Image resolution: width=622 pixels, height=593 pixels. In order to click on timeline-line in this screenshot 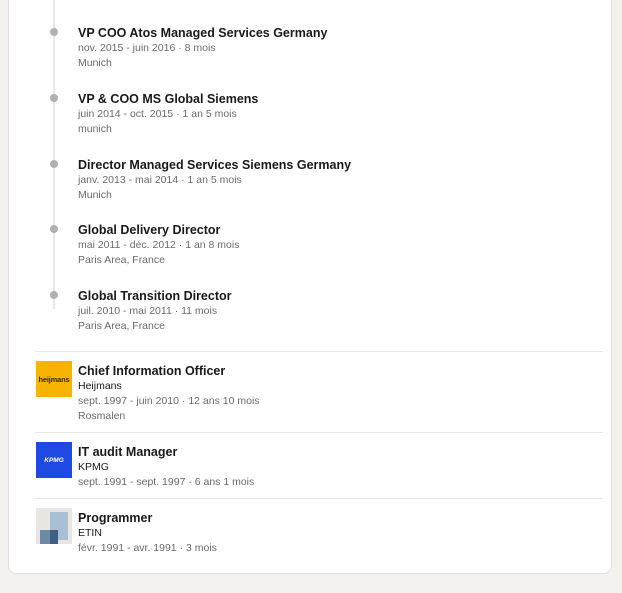, I will do `click(54, 154)`.